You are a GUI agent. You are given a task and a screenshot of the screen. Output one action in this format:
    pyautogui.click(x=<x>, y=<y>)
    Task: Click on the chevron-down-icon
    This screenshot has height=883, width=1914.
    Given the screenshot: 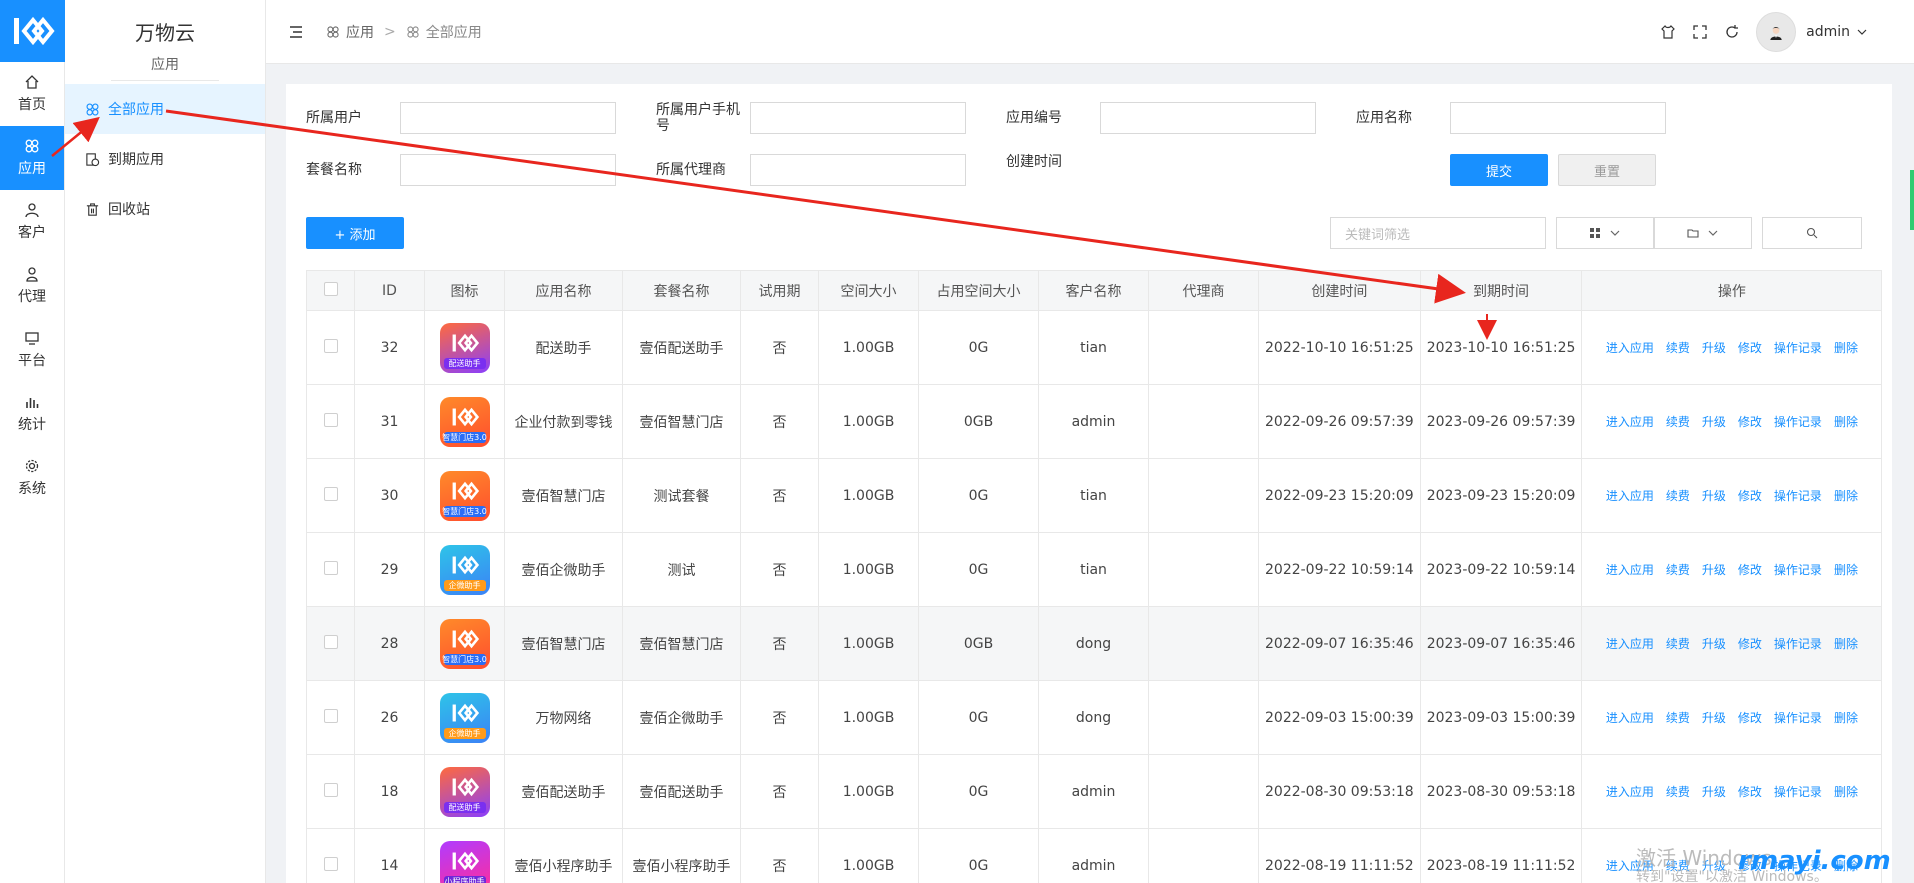 What is the action you would take?
    pyautogui.click(x=1862, y=32)
    